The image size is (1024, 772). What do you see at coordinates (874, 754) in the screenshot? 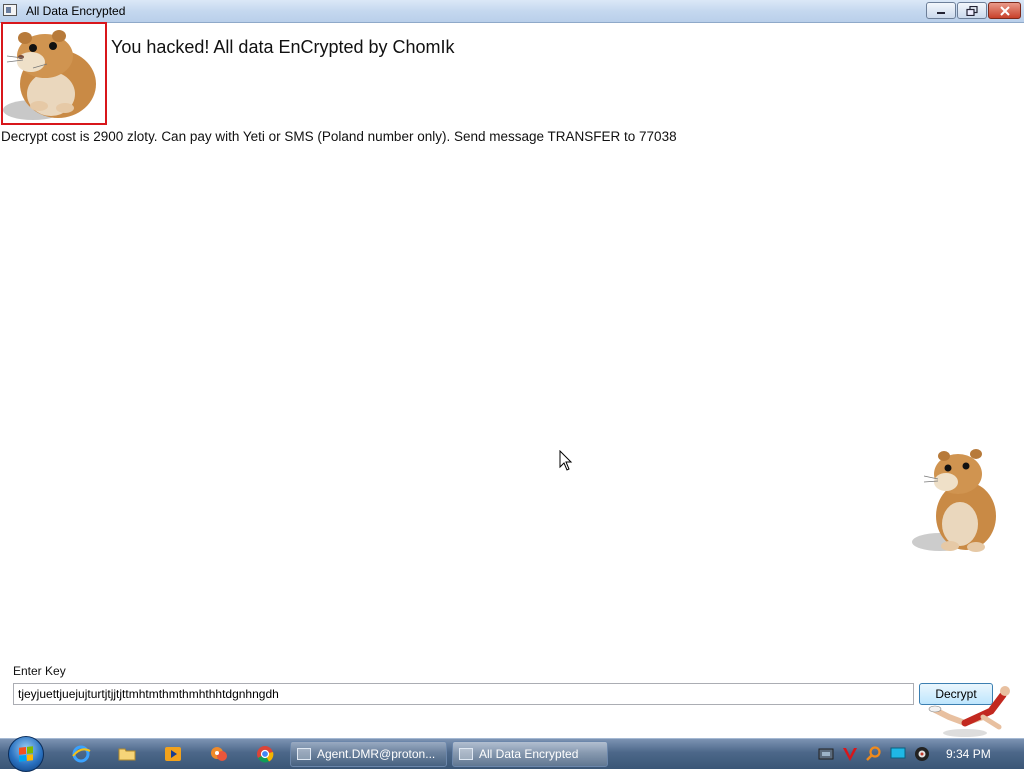
I see `search-tray-icon` at bounding box center [874, 754].